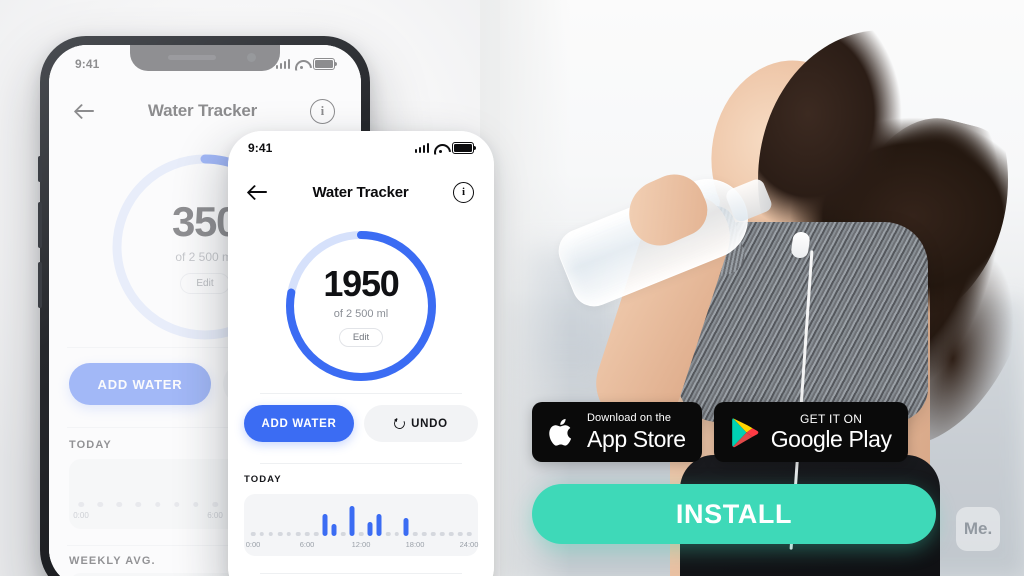 This screenshot has width=1024, height=576. Describe the element at coordinates (361, 337) in the screenshot. I see `front-edit-goal-button: Edit` at that location.